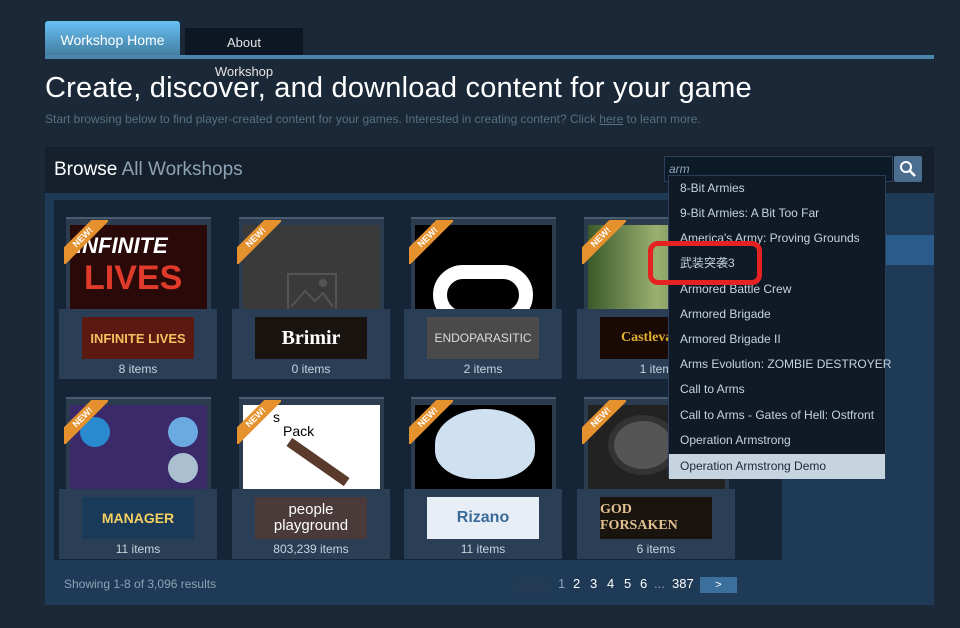 The image size is (960, 628). What do you see at coordinates (311, 518) in the screenshot?
I see `card-thumbnail: people playground` at bounding box center [311, 518].